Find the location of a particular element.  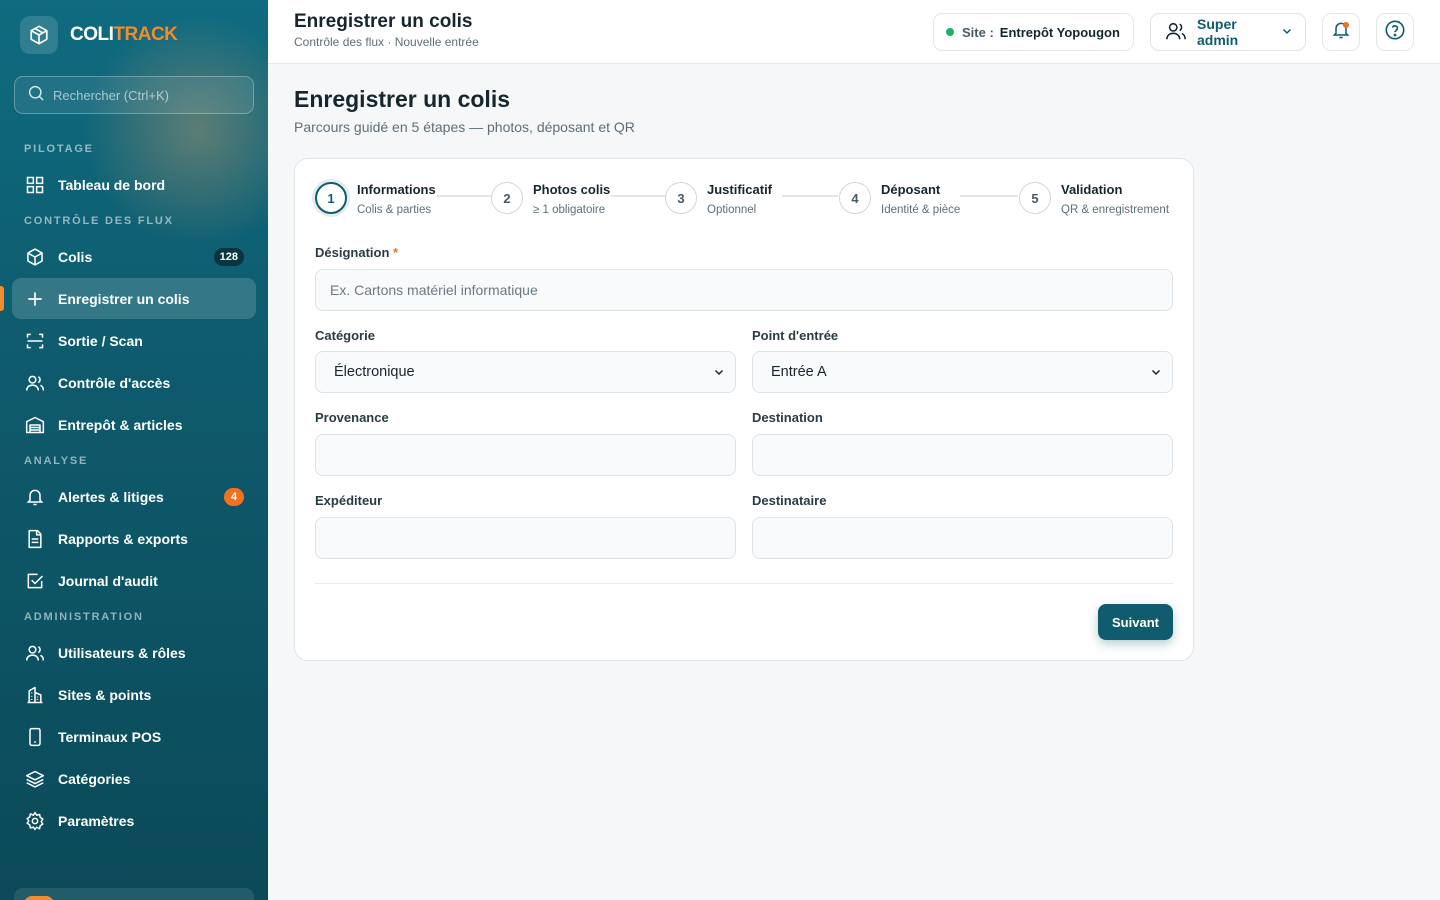

sidebar-item-entrepot: Entrepôt & articles is located at coordinates (134, 424).